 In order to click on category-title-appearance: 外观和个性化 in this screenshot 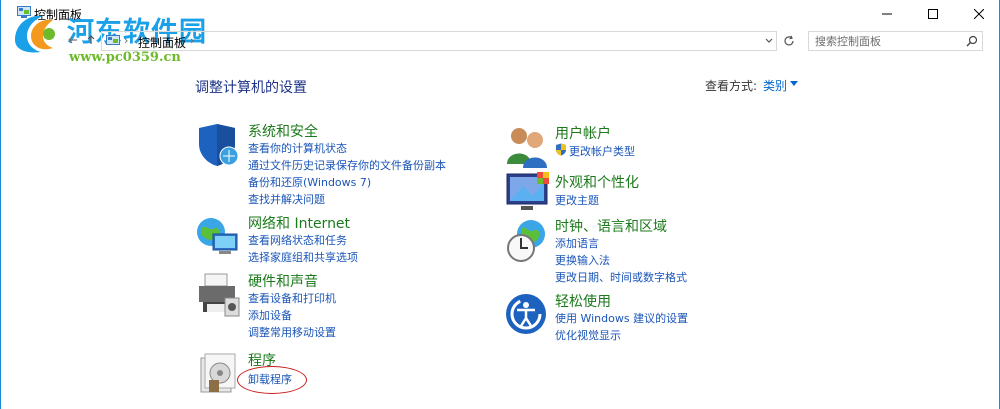, I will do `click(597, 182)`.